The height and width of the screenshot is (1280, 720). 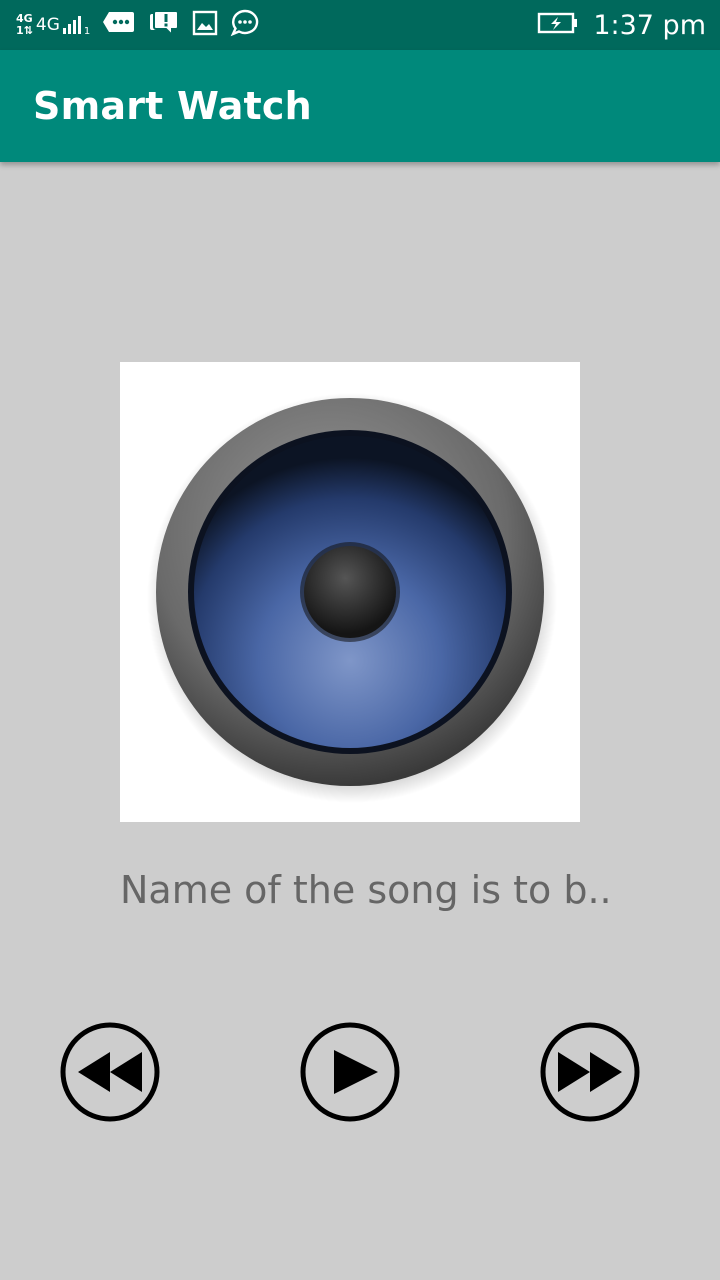 I want to click on network-type: 4G, so click(x=47, y=25).